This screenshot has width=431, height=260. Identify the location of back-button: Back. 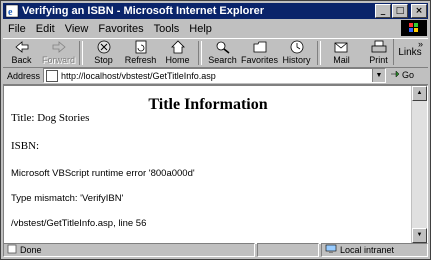
(21, 53).